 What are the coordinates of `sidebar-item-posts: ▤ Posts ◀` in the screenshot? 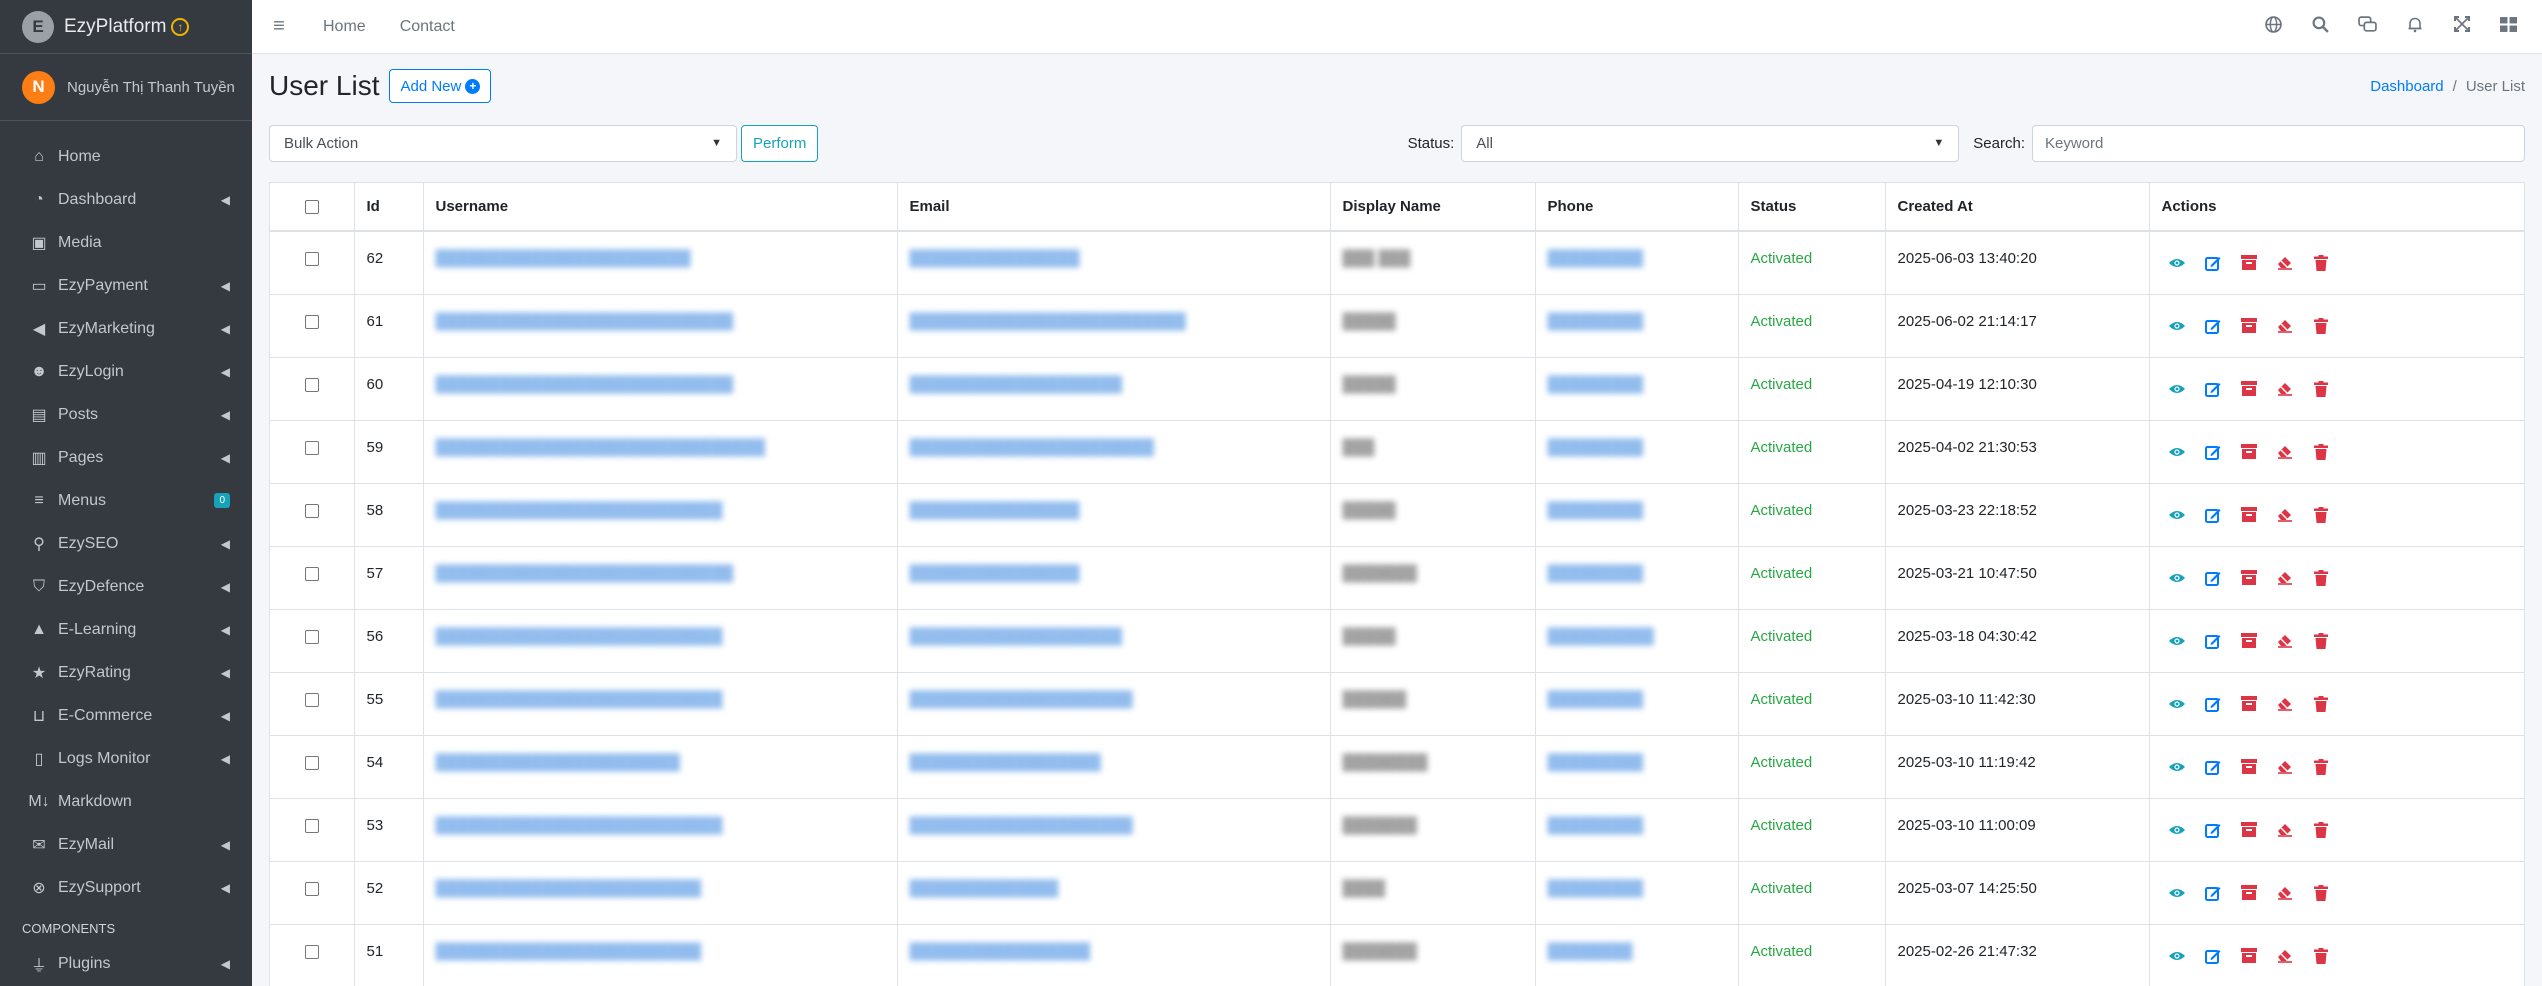 It's located at (126, 414).